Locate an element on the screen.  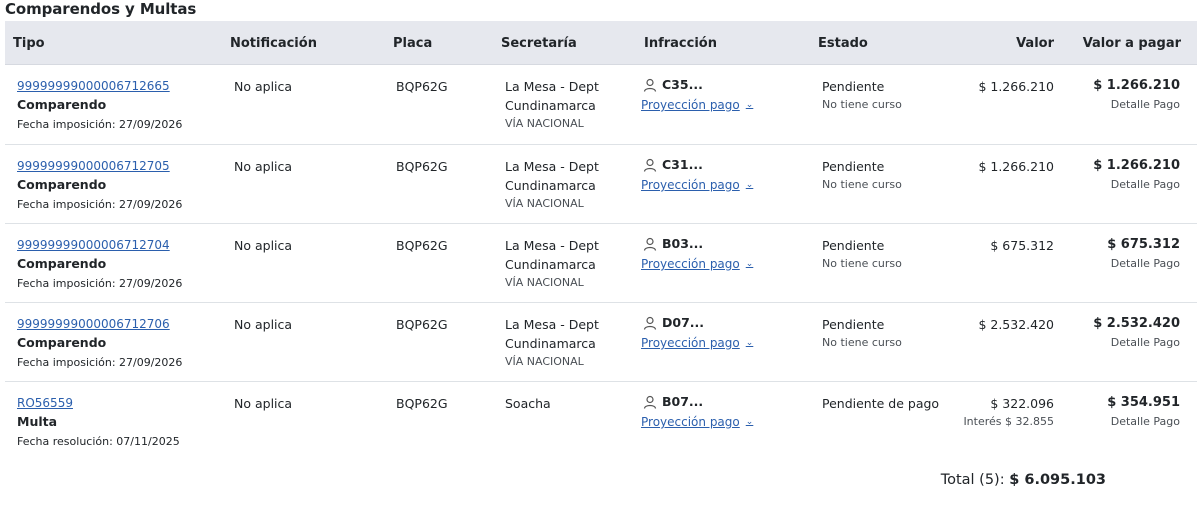
column-header-valor-a-pagar: Valor a pagar is located at coordinates (1132, 43).